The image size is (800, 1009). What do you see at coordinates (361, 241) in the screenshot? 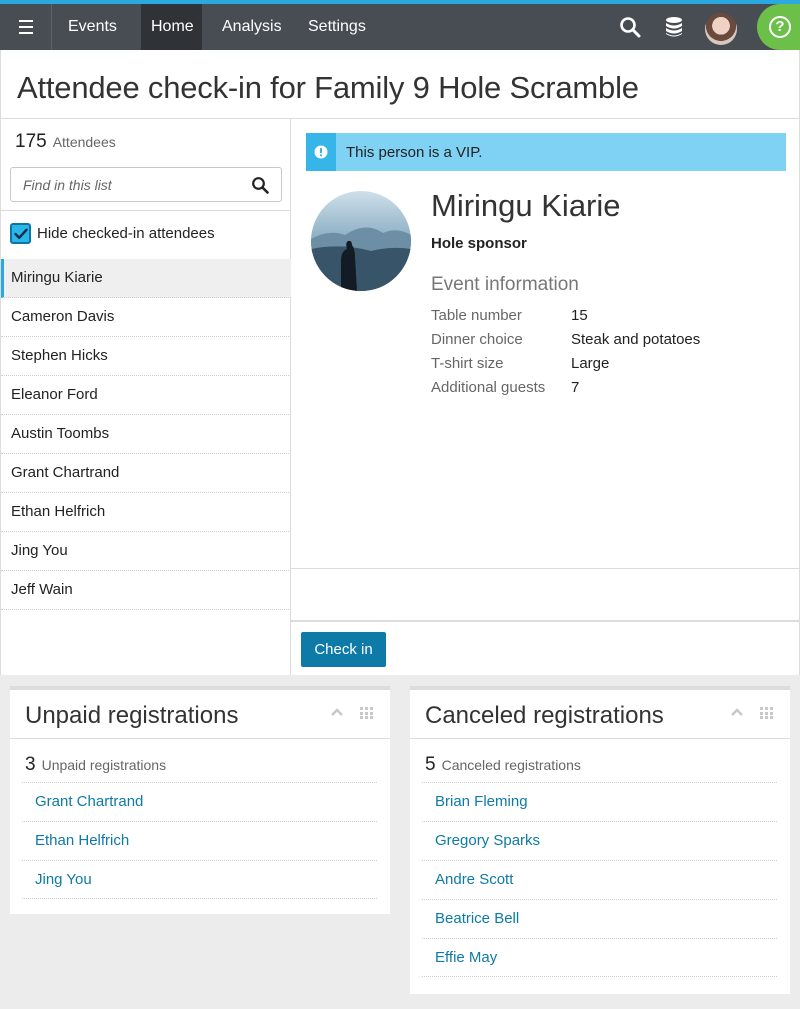
I see `attendee-photo` at bounding box center [361, 241].